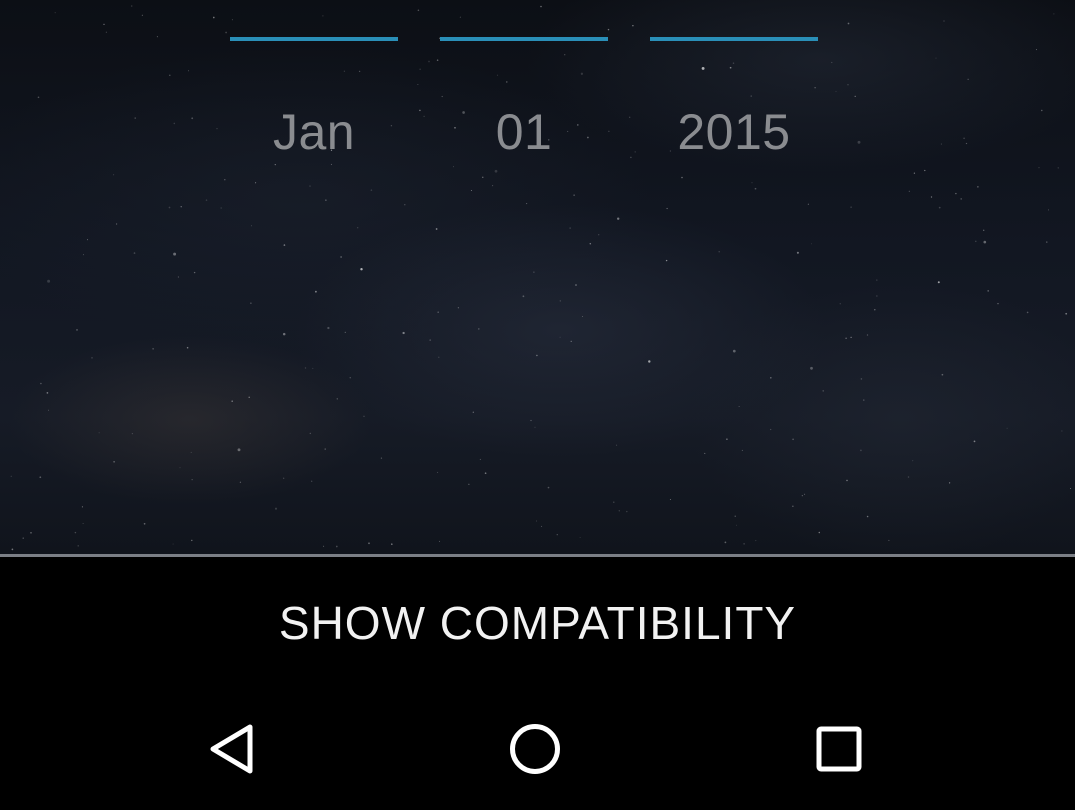  I want to click on month-picker: Jan, so click(315, 90).